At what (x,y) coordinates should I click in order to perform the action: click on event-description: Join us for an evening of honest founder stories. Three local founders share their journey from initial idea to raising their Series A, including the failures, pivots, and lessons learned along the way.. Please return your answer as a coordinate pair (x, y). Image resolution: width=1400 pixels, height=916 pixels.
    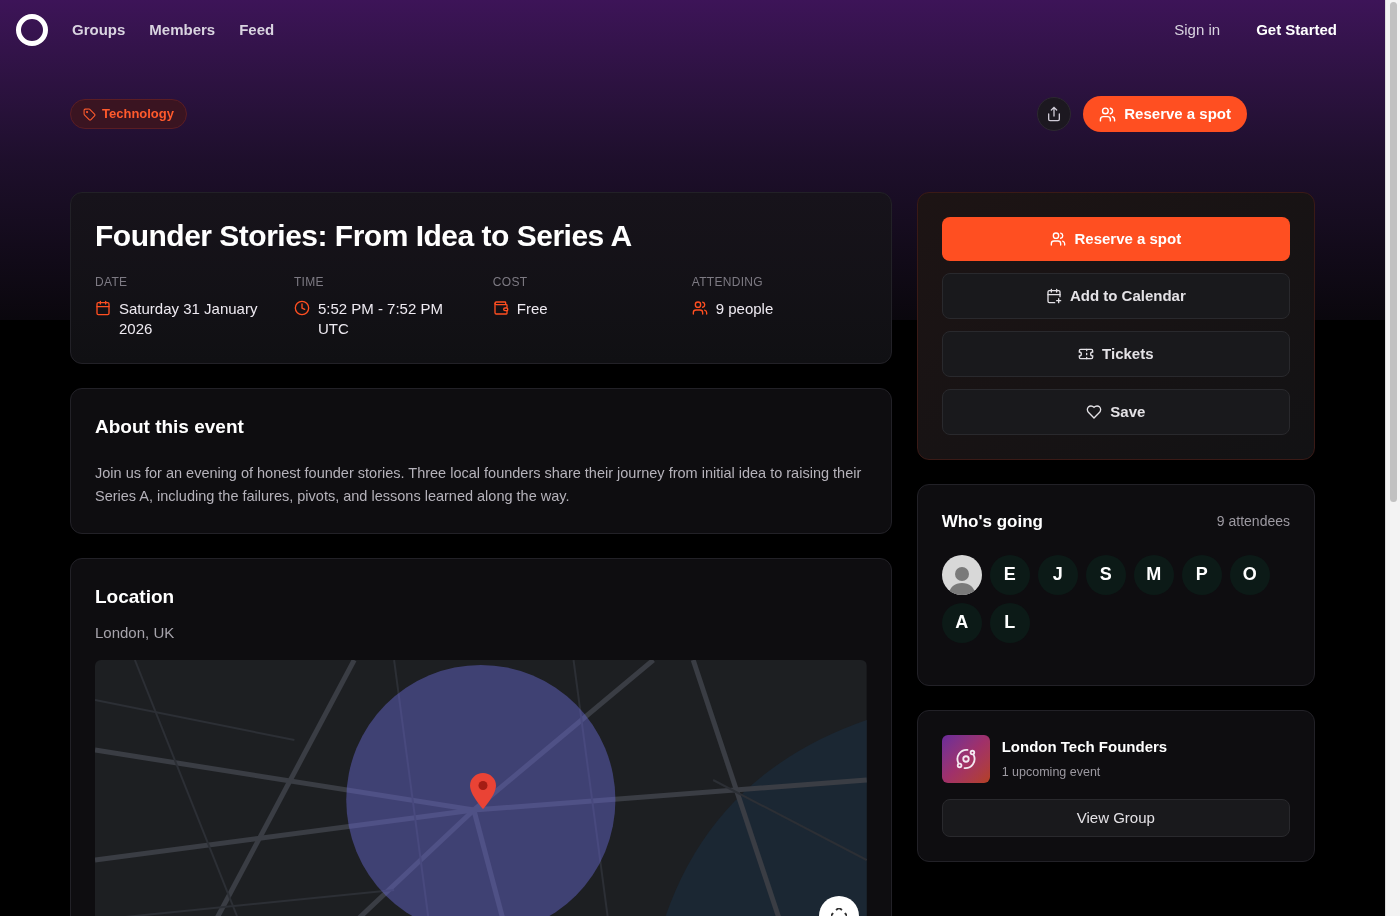
    Looking at the image, I should click on (479, 484).